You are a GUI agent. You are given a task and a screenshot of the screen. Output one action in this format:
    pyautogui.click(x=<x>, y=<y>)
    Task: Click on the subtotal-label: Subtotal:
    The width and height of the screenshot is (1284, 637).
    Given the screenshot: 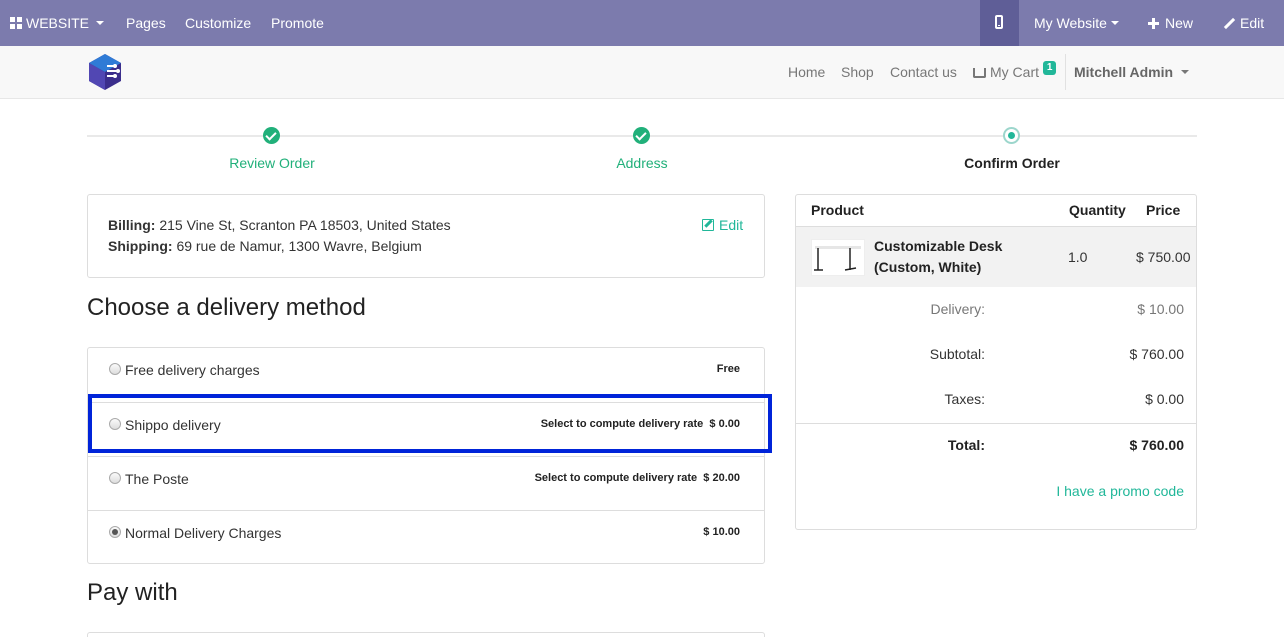 What is the action you would take?
    pyautogui.click(x=957, y=354)
    